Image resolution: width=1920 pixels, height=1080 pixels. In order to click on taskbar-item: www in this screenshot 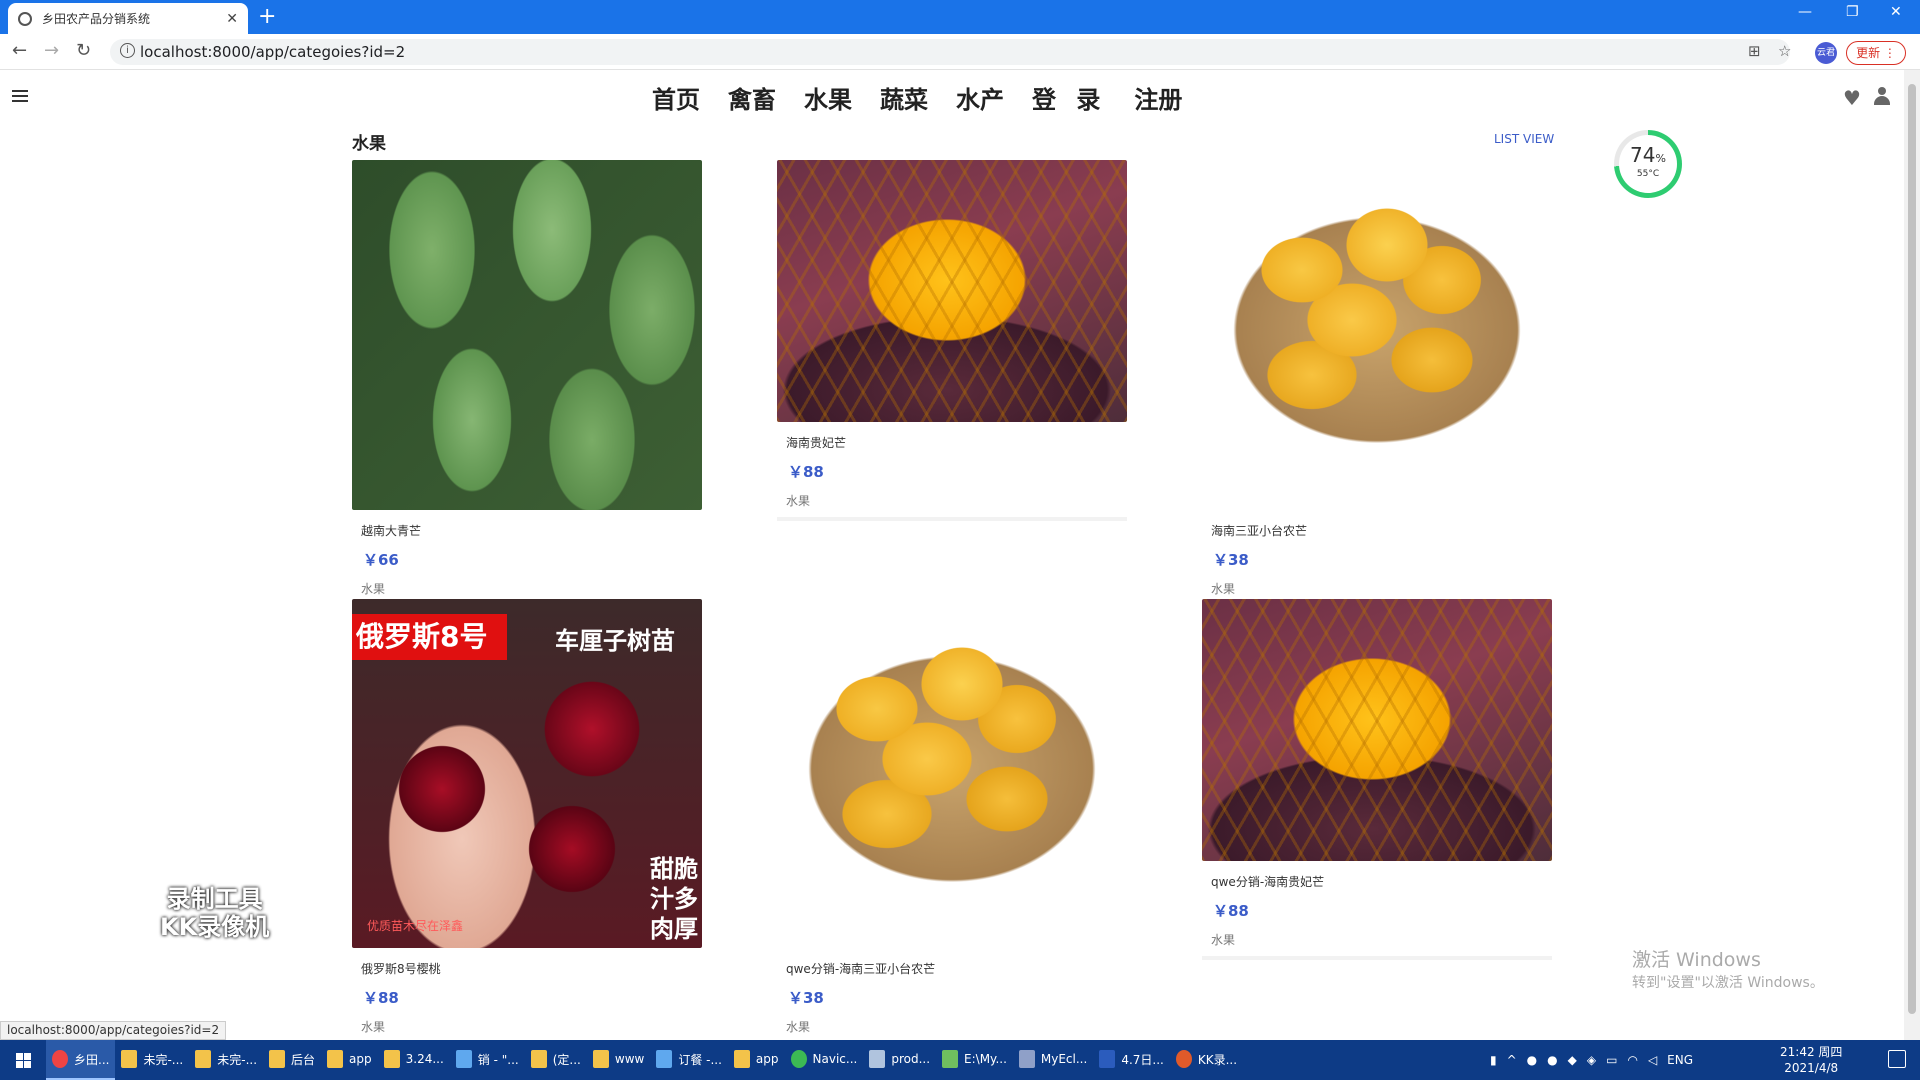, I will do `click(618, 1060)`.